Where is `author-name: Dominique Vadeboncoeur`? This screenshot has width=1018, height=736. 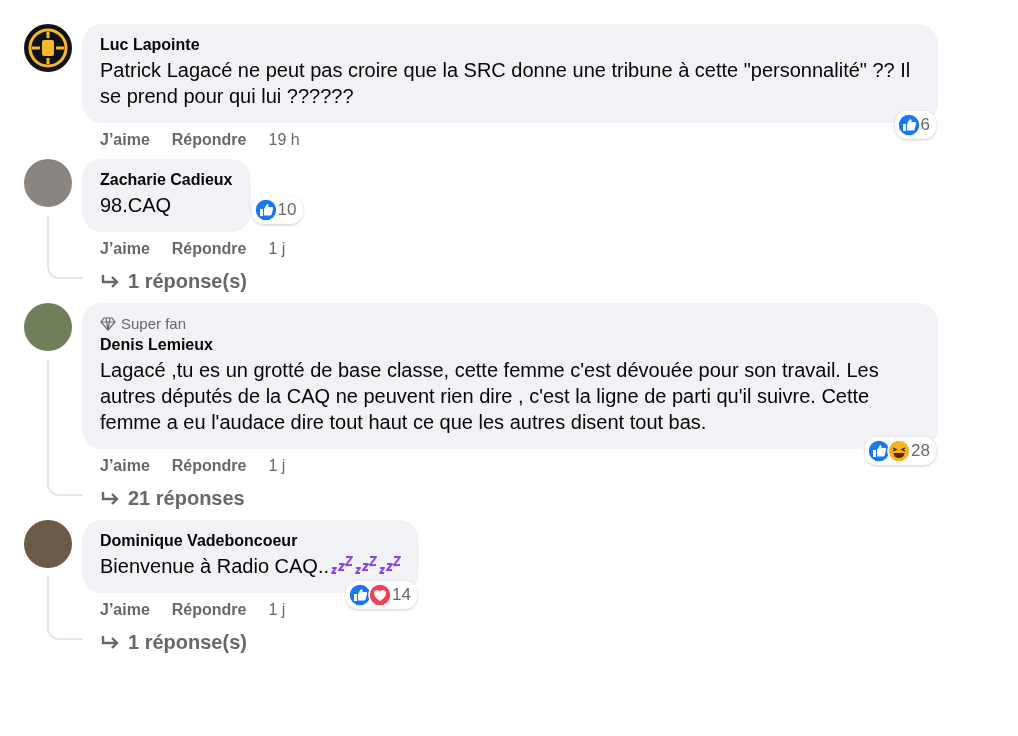 author-name: Dominique Vadeboncoeur is located at coordinates (251, 541).